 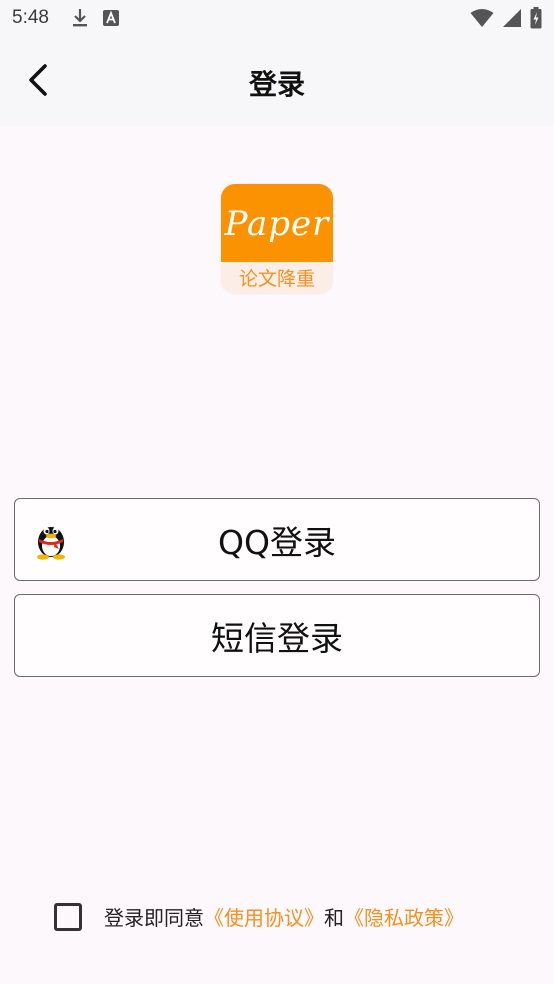 I want to click on agreement-prefix: 登录即同意, so click(x=154, y=918).